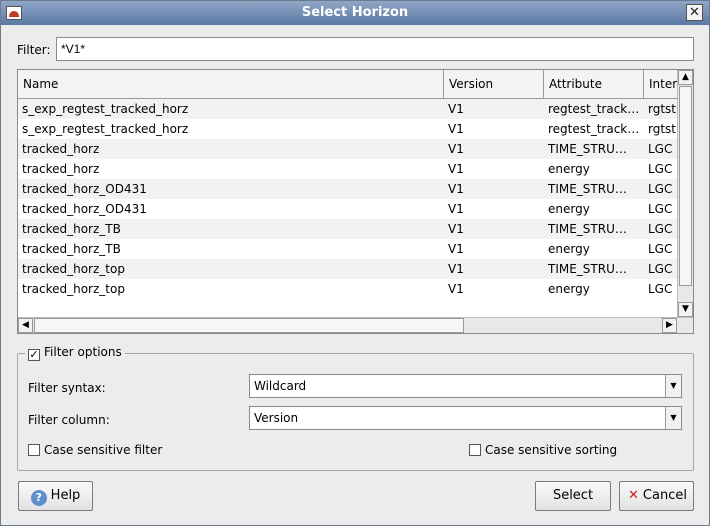 Image resolution: width=710 pixels, height=526 pixels. I want to click on filter-column-value: Version, so click(276, 418).